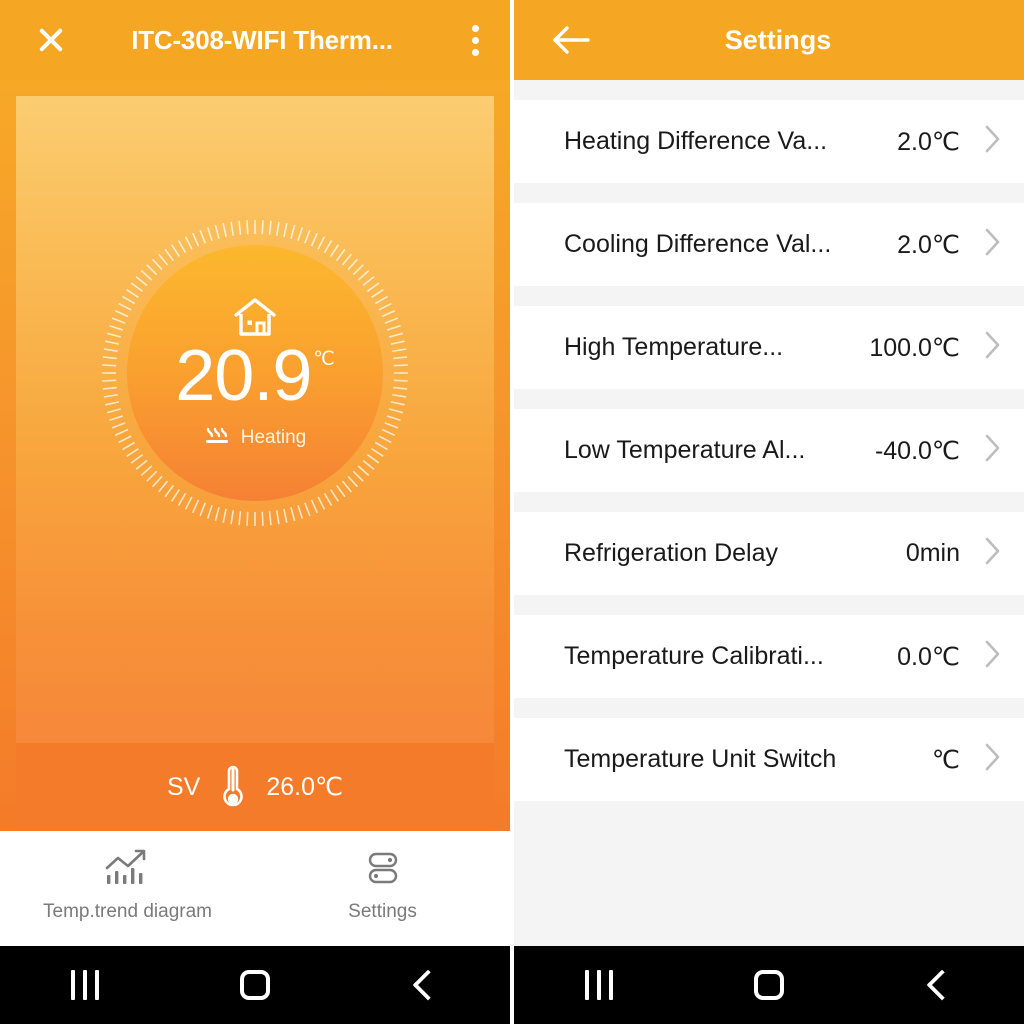 The image size is (1024, 1024). What do you see at coordinates (914, 347) in the screenshot?
I see `settings-row-value: 100.0℃` at bounding box center [914, 347].